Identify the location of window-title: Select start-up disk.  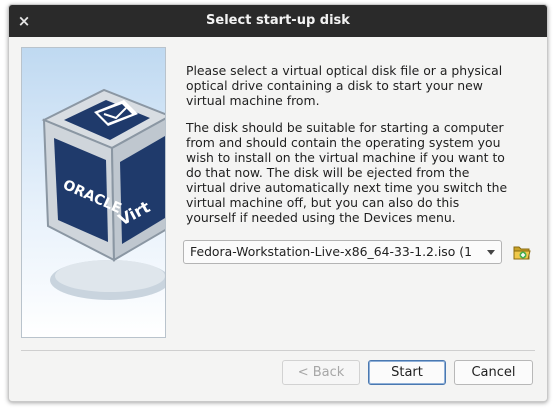
(278, 20).